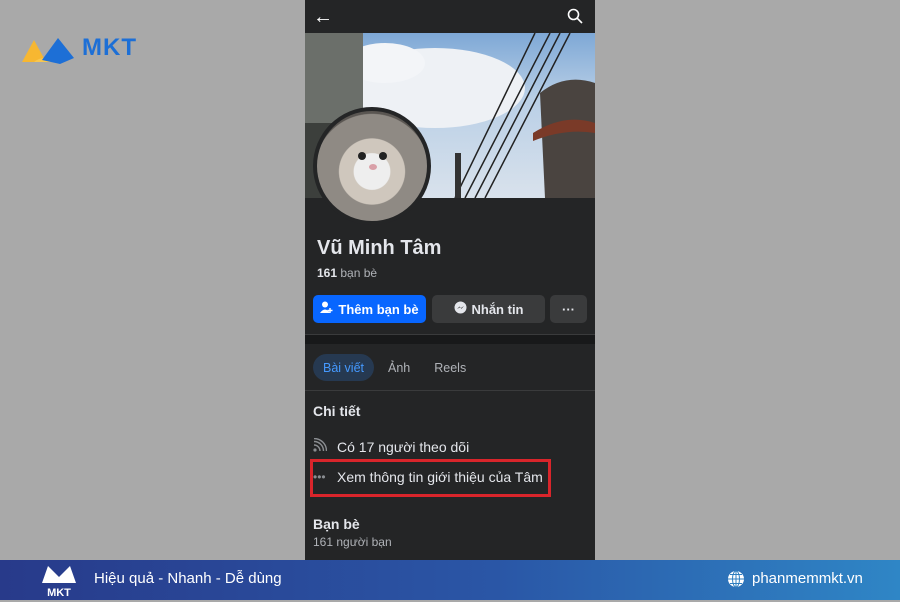 The width and height of the screenshot is (900, 602). What do you see at coordinates (450, 16) in the screenshot?
I see `top-bar: ←` at bounding box center [450, 16].